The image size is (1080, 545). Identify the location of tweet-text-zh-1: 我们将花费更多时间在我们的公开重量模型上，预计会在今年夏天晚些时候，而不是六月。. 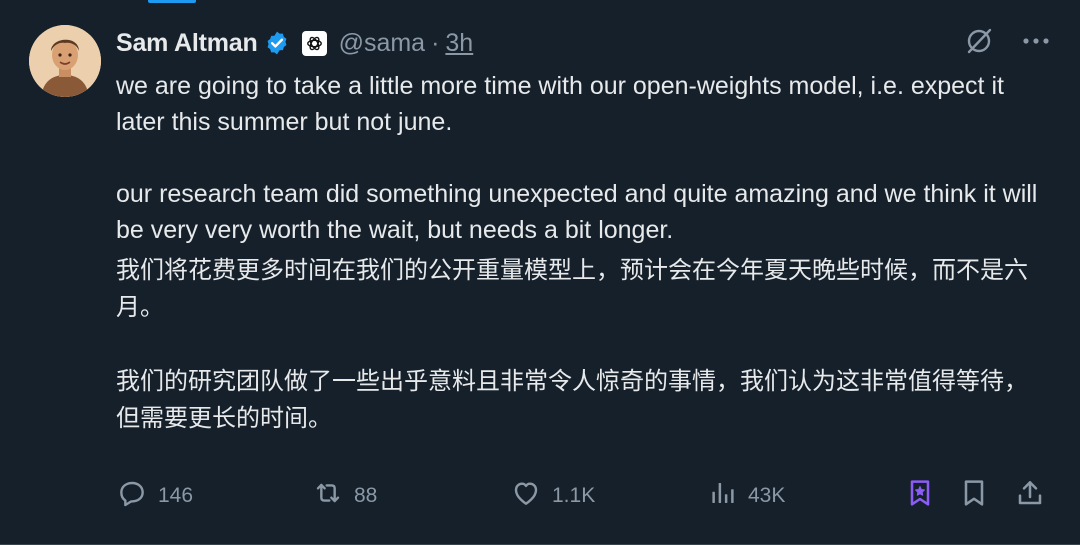
(572, 288).